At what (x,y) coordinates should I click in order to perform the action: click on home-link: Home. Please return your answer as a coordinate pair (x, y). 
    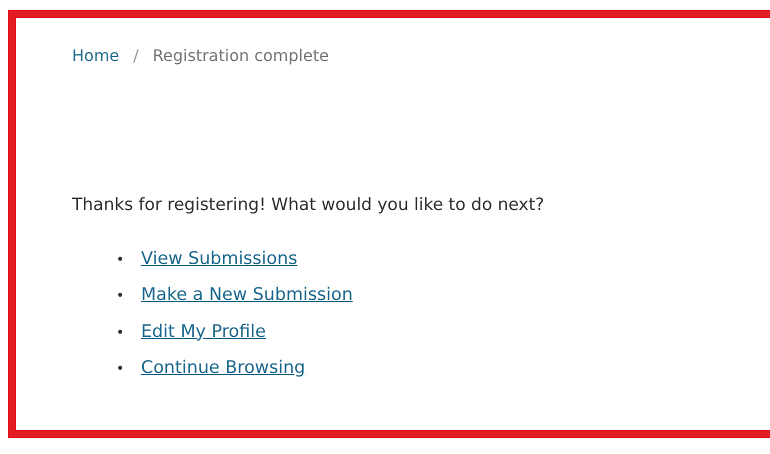
    Looking at the image, I should click on (96, 55).